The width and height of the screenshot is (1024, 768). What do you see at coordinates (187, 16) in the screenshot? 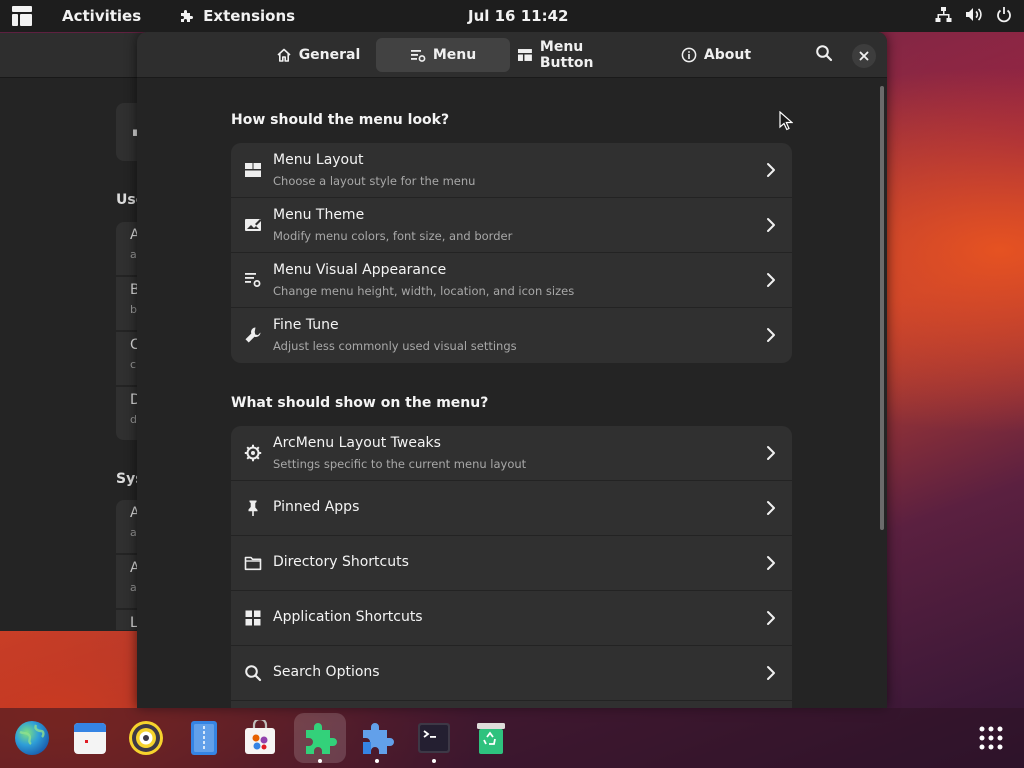
I see `puzzle-icon` at bounding box center [187, 16].